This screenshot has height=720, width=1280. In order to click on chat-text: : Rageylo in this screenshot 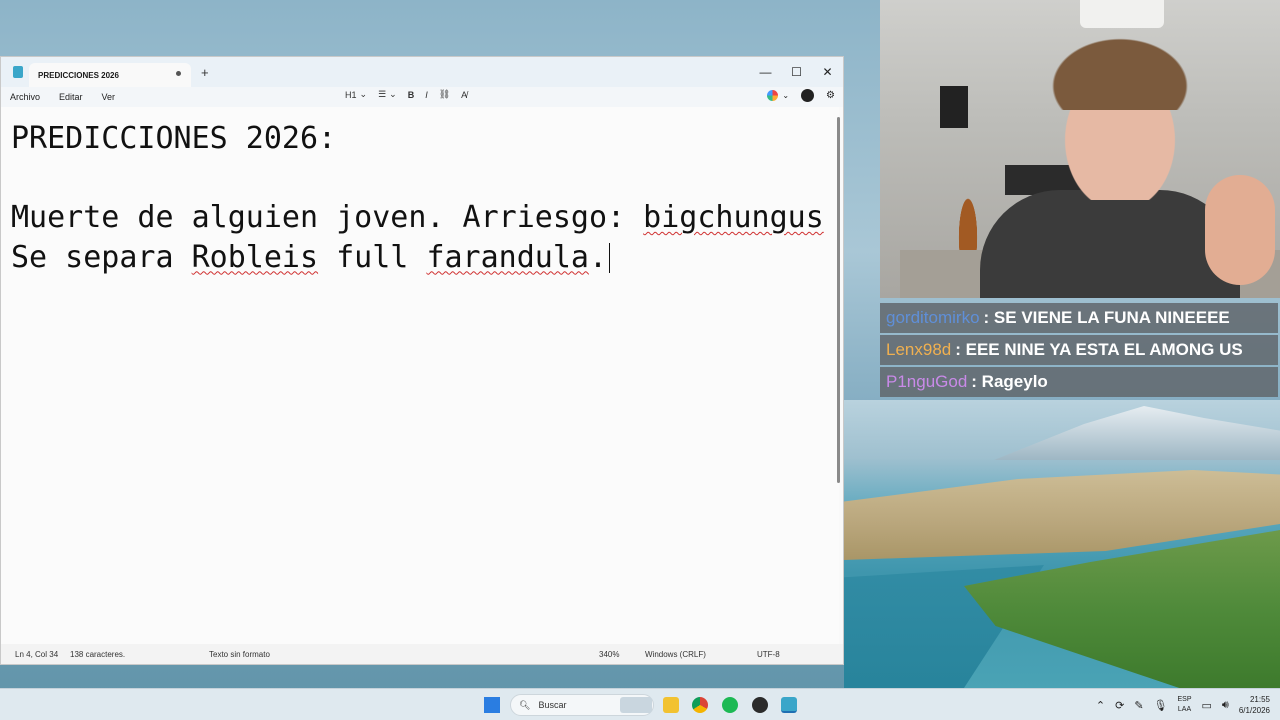, I will do `click(1009, 381)`.